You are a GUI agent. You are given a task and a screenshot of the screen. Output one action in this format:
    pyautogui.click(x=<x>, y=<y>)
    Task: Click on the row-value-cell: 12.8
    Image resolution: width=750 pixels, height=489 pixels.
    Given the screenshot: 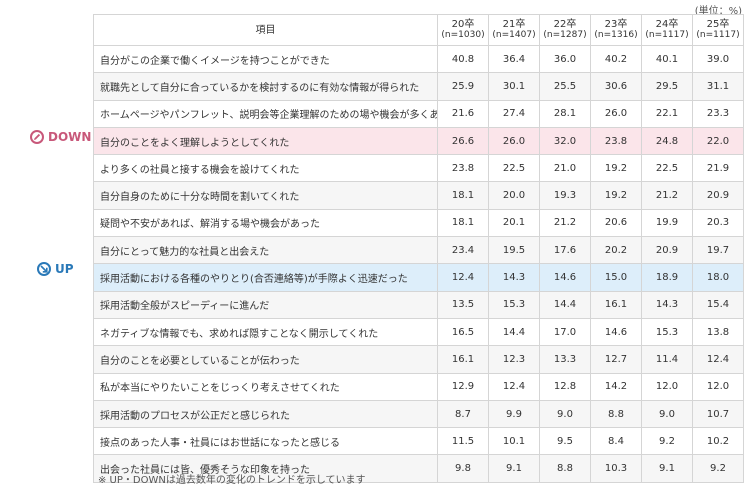 What is the action you would take?
    pyautogui.click(x=565, y=386)
    